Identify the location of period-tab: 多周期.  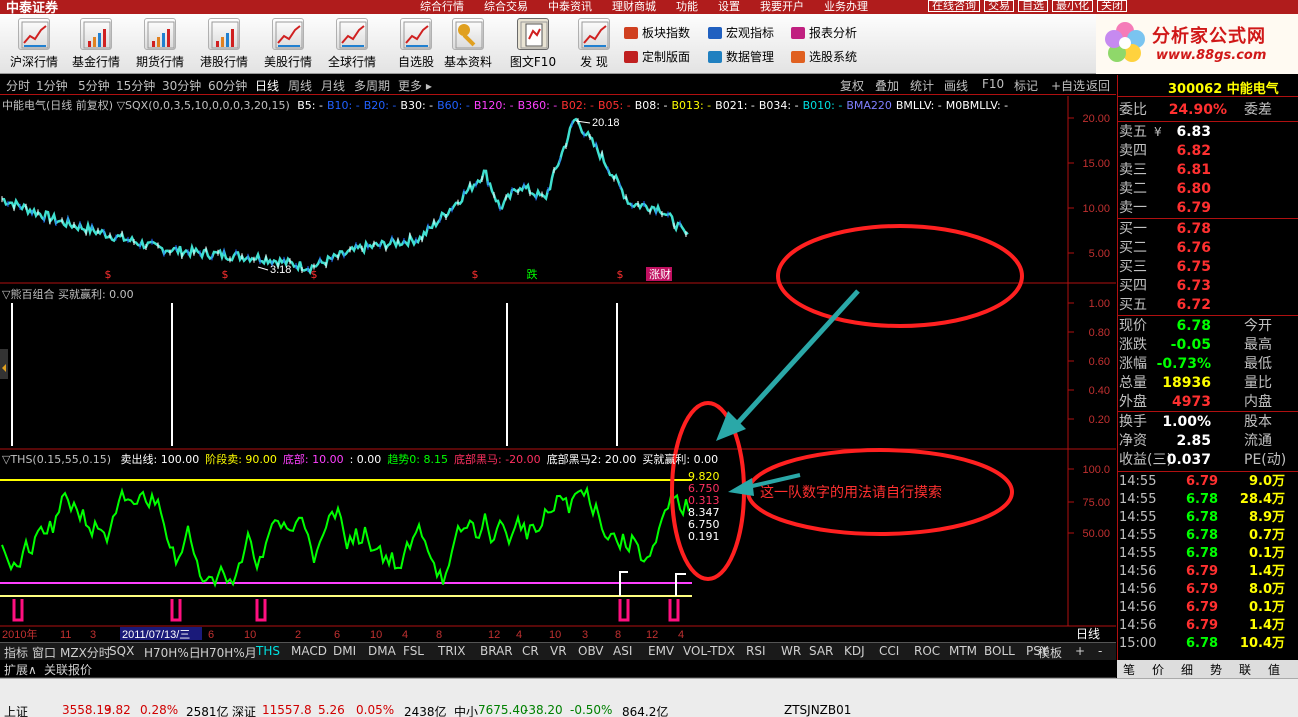
(372, 85).